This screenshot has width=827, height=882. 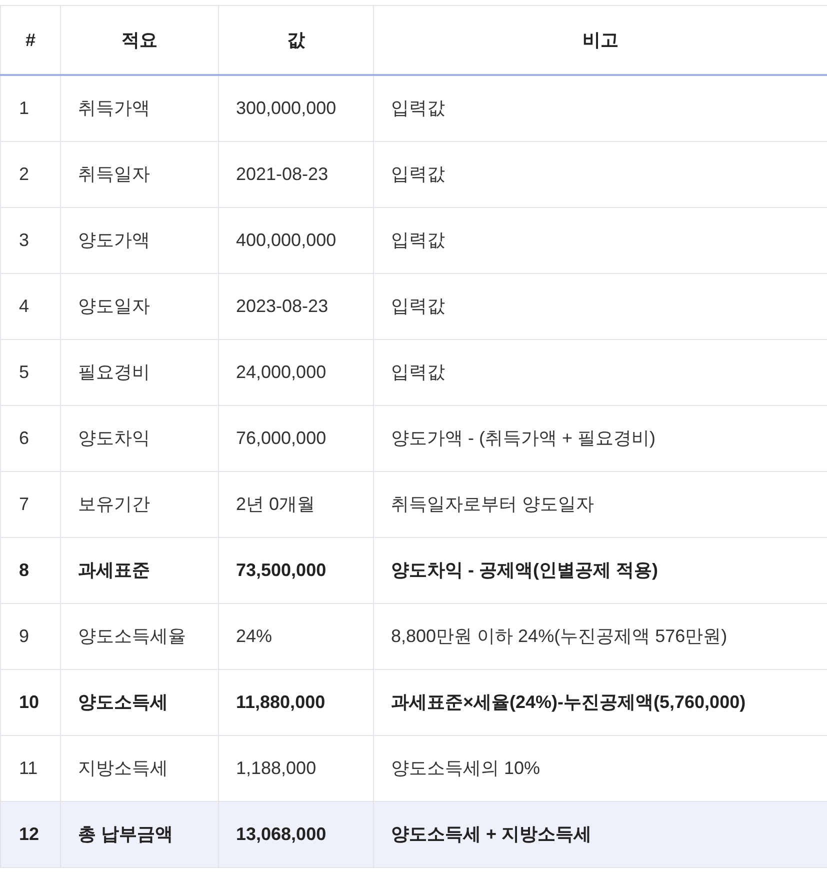 I want to click on table-cell: 필요경비, so click(x=139, y=372).